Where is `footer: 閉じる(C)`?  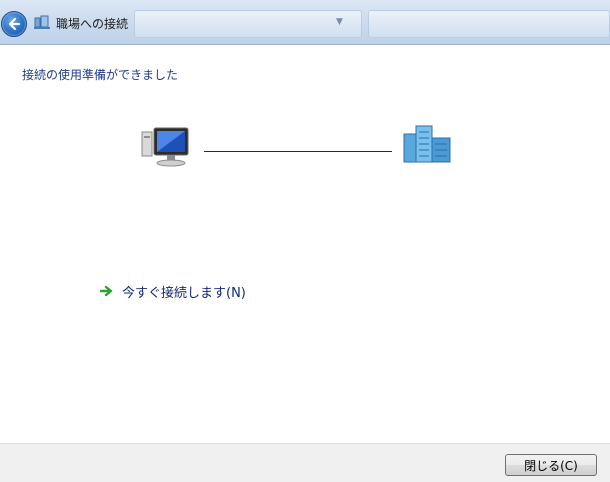
footer: 閉じる(C) is located at coordinates (305, 462).